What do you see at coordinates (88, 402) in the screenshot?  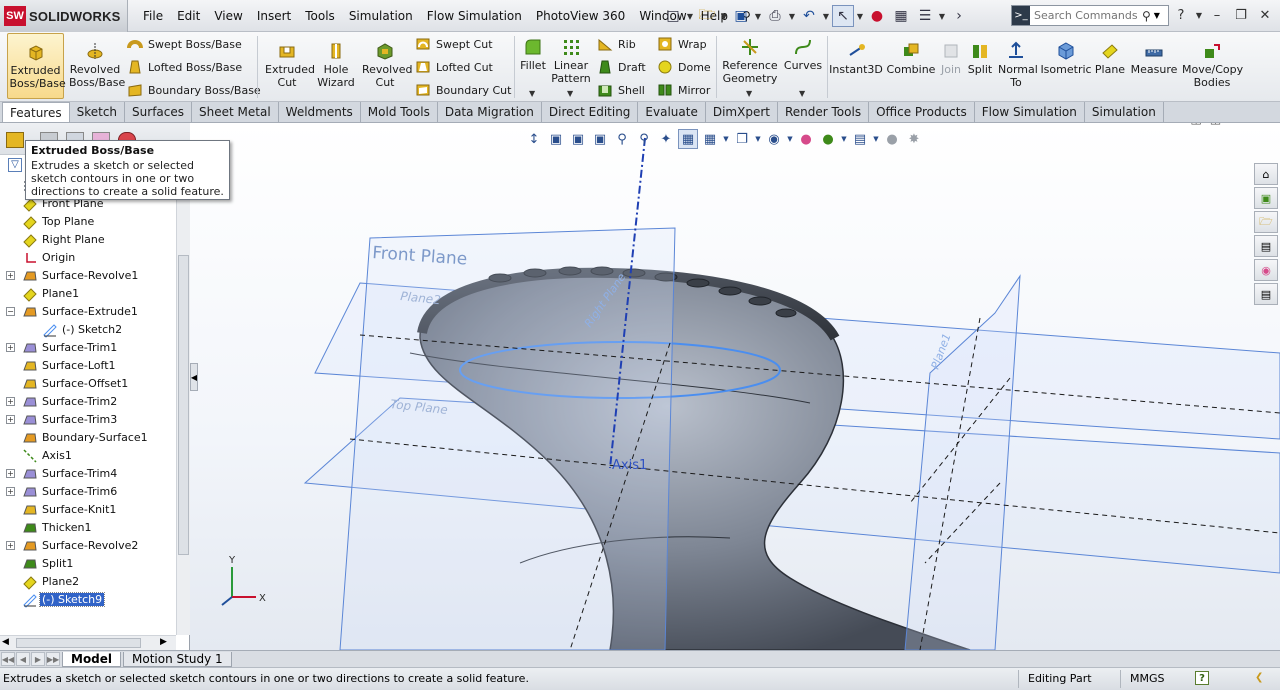 I see `feature-tree-item: + Surface-Trim2` at bounding box center [88, 402].